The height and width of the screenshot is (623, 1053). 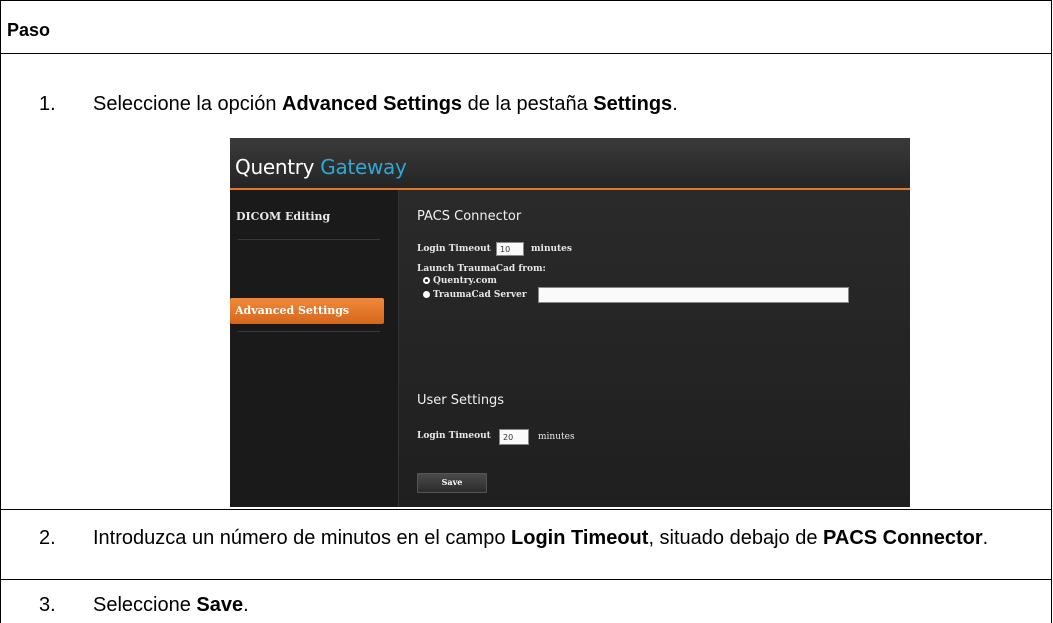 What do you see at coordinates (188, 104) in the screenshot?
I see `step-text-part: Seleccione la opción` at bounding box center [188, 104].